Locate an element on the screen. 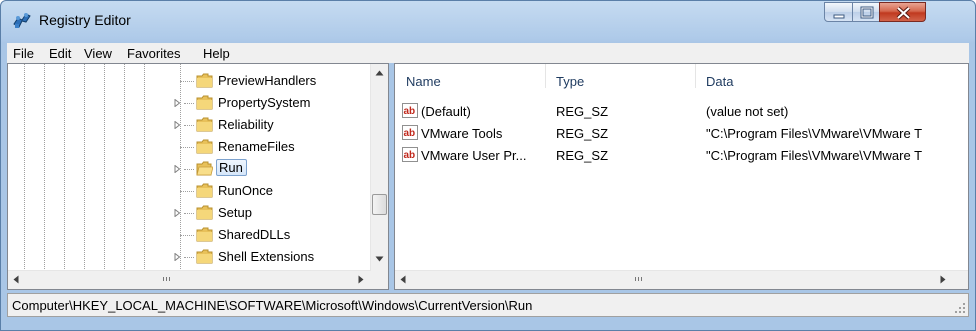 The width and height of the screenshot is (976, 331). tree-item-runonce: RunOnce is located at coordinates (188, 191).